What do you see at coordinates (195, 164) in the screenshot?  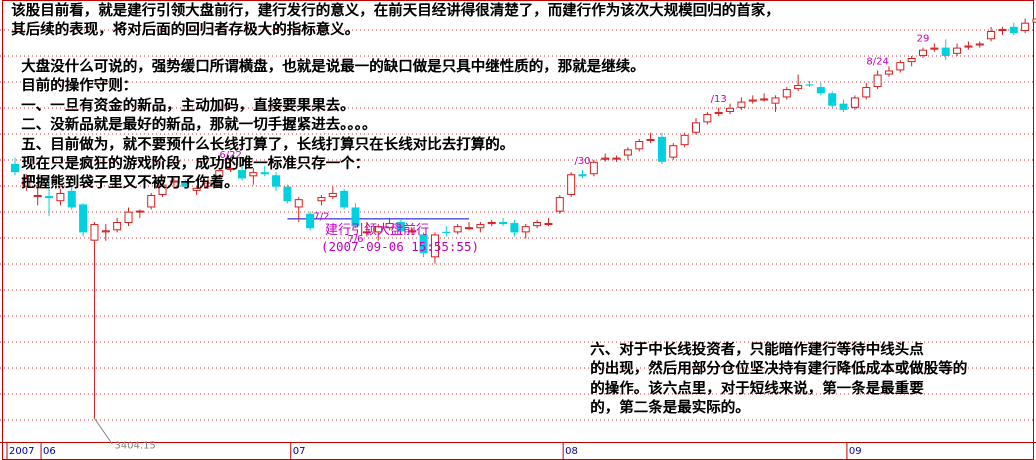 I see `note-line: 现在只是疯狂的游戏阶段，成功的唯一标准只存一个：` at bounding box center [195, 164].